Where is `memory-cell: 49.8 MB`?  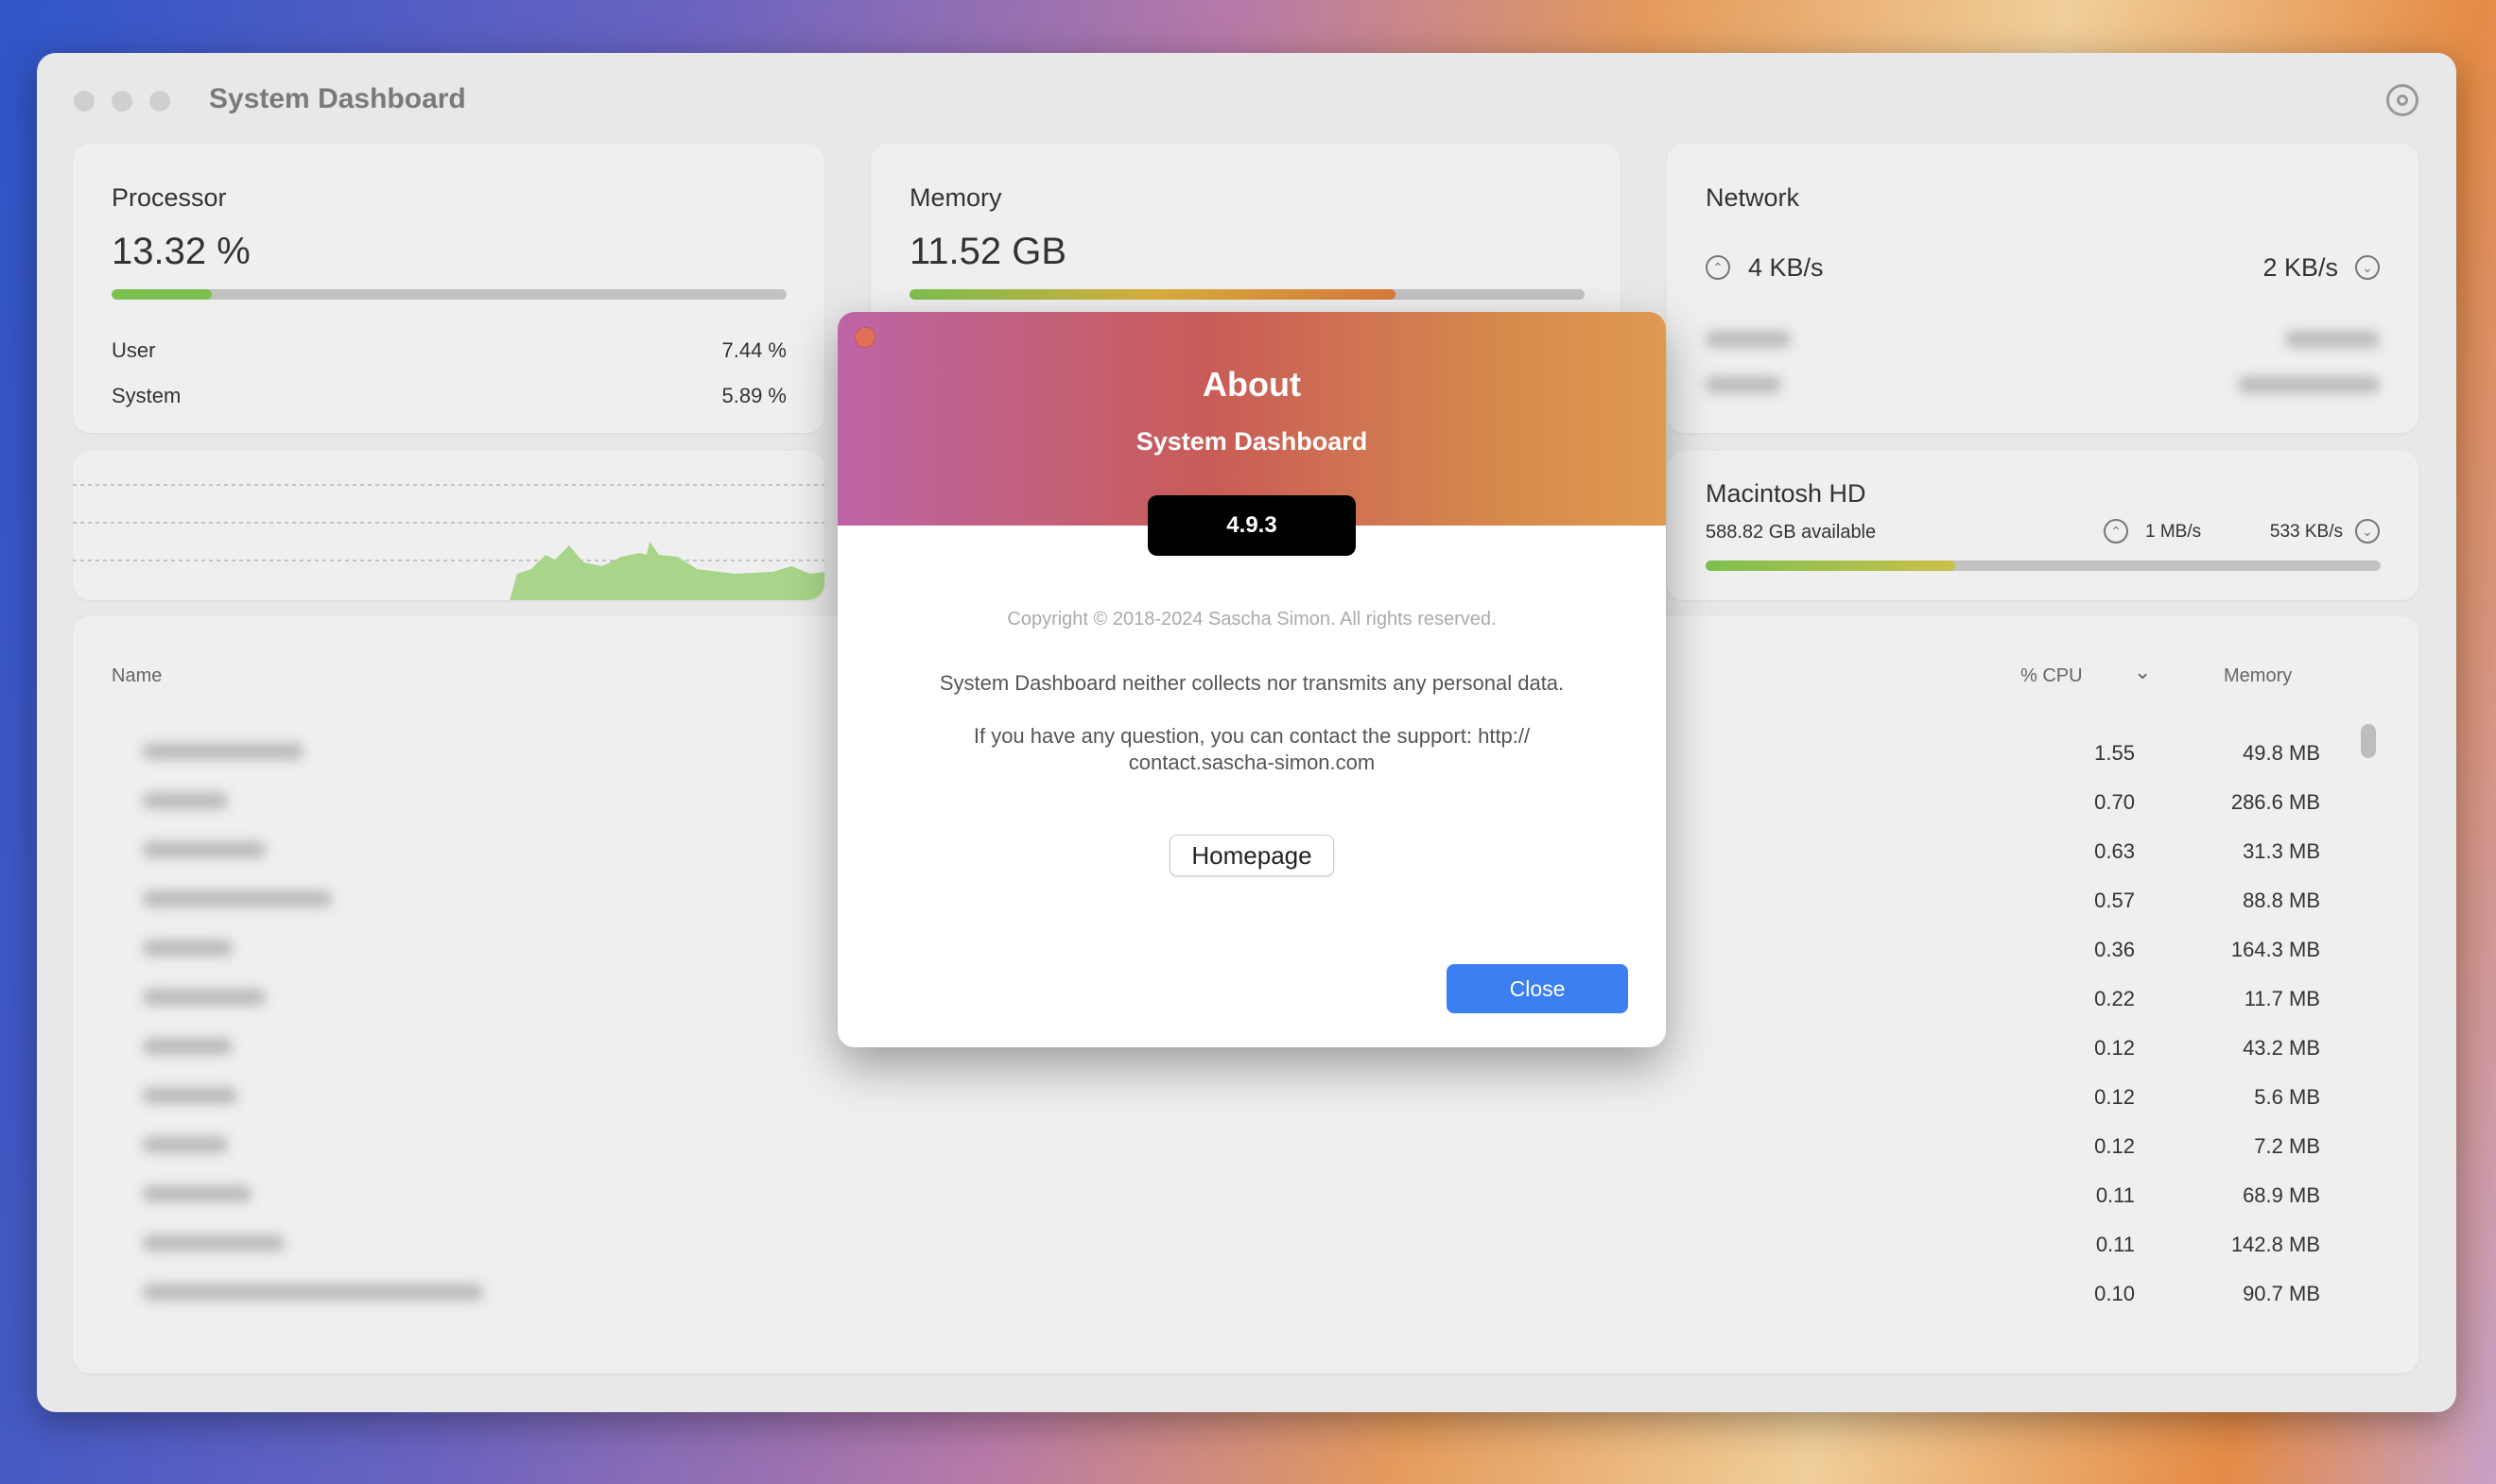
memory-cell: 49.8 MB is located at coordinates (2281, 753).